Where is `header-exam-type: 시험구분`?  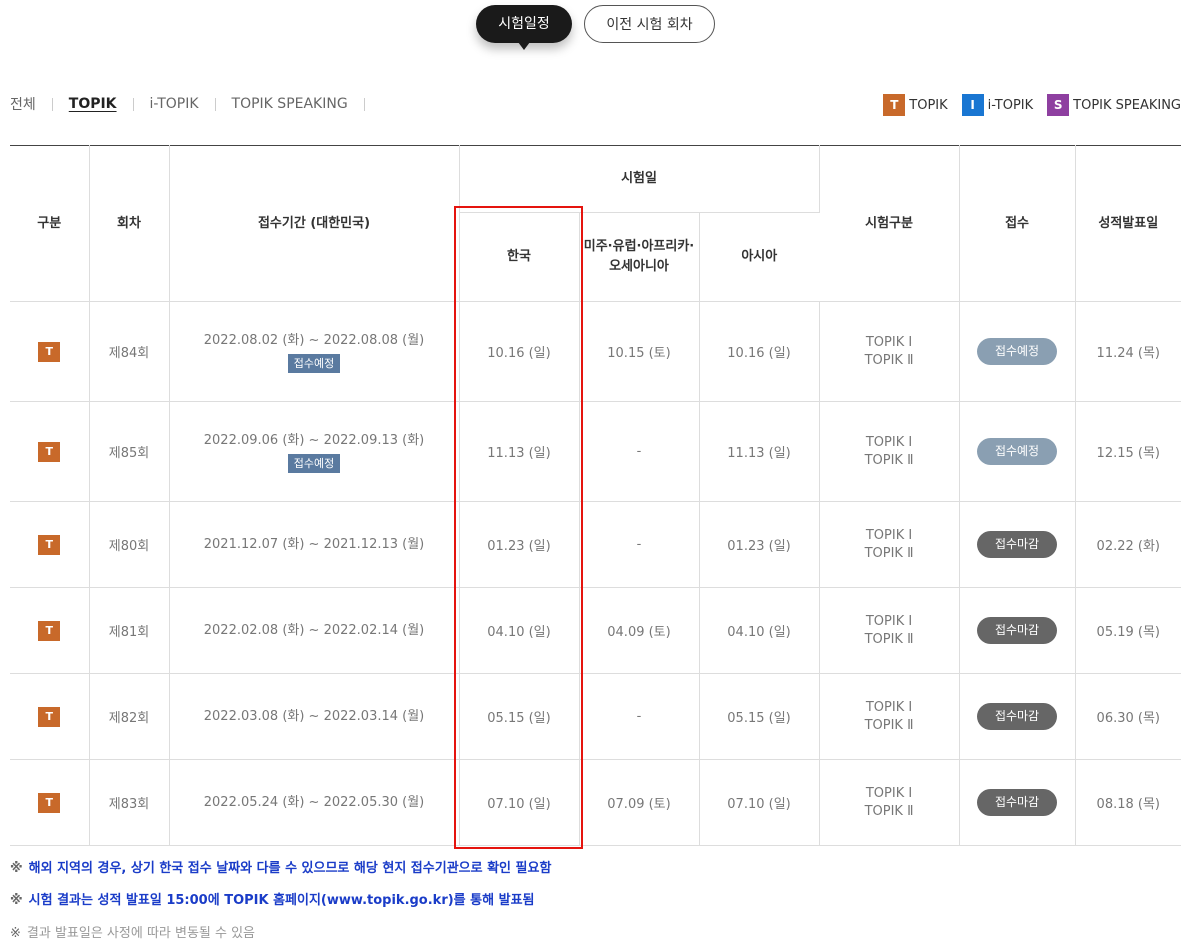
header-exam-type: 시험구분 is located at coordinates (889, 223).